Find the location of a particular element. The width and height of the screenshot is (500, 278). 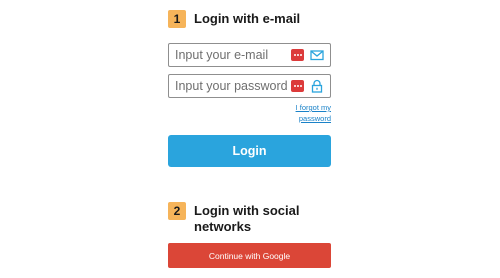

email-field is located at coordinates (249, 55).